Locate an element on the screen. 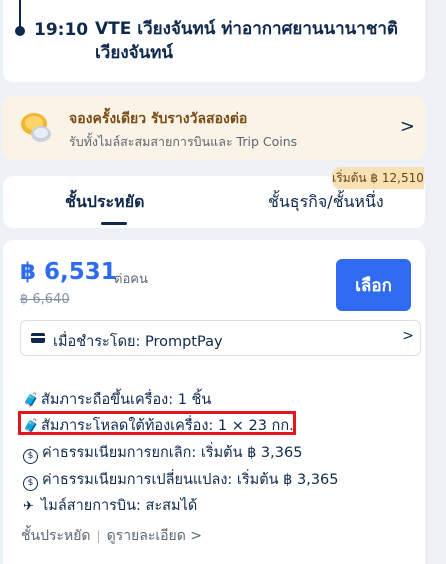 Image resolution: width=446 pixels, height=564 pixels. payment-method-row: เมื่อชำระโดย: PromptPay > is located at coordinates (220, 338).